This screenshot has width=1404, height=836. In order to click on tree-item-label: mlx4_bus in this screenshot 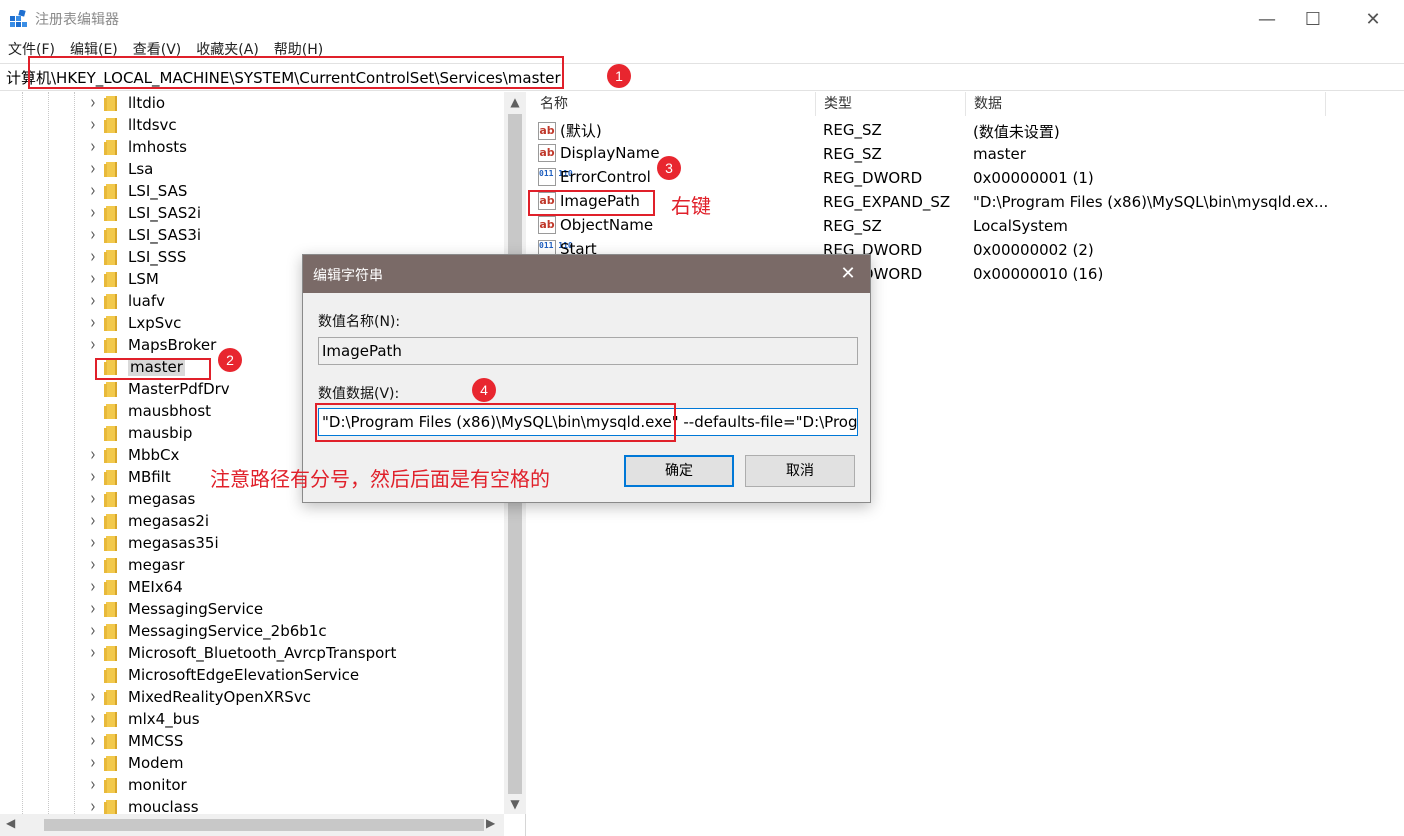, I will do `click(164, 719)`.